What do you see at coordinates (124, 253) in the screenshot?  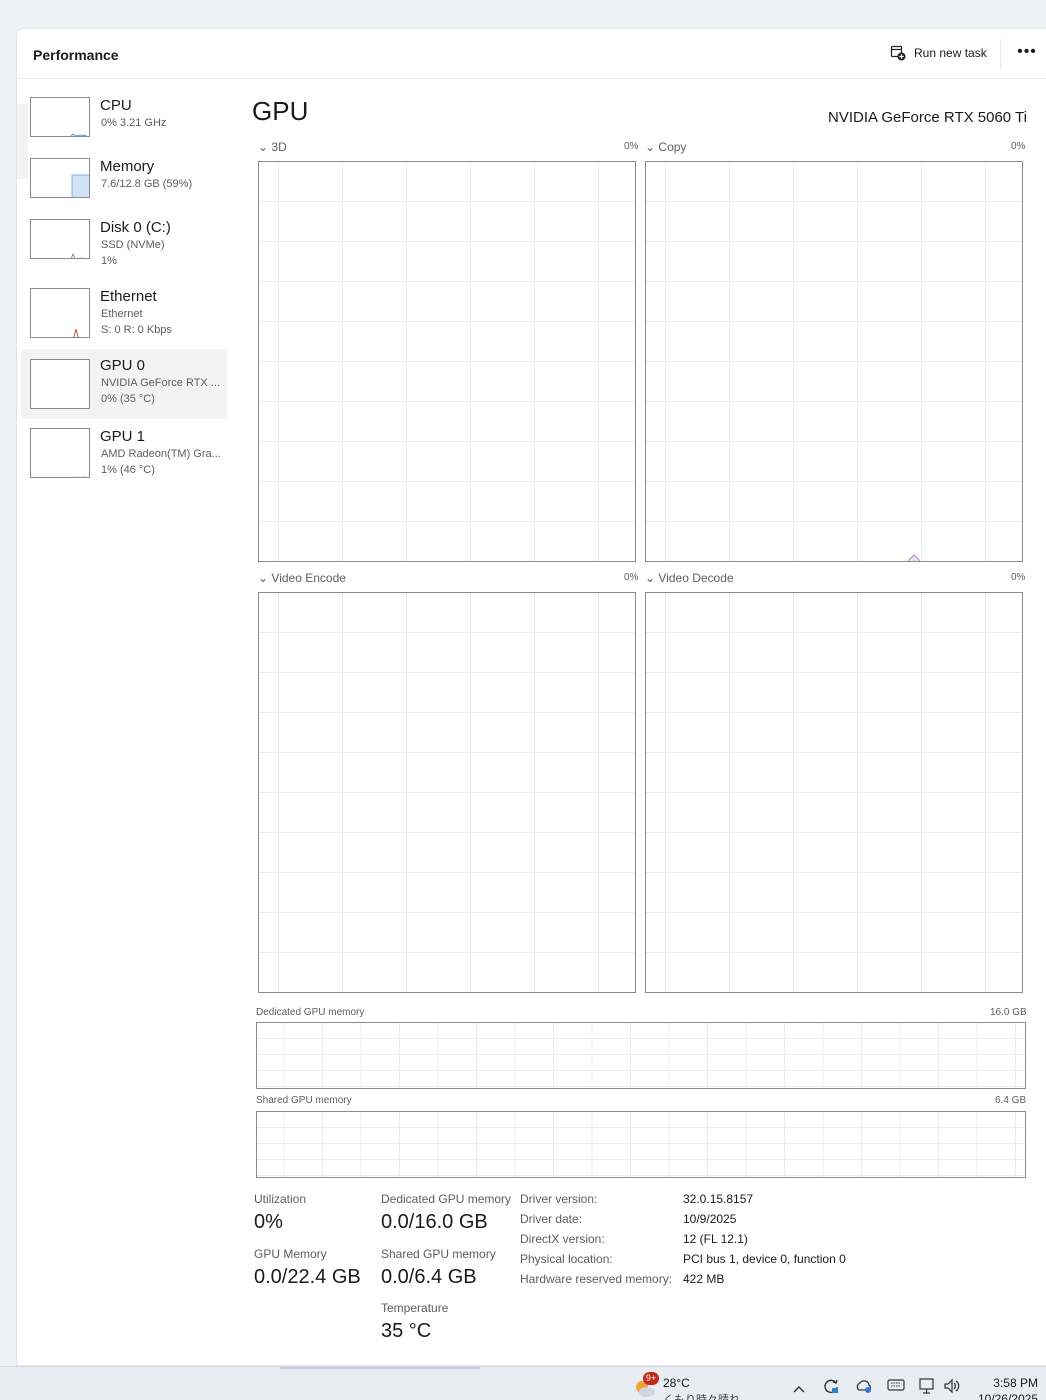 I see `sidebar-item-disk: Disk 0 (C:) SSD (NVMe) 1%` at bounding box center [124, 253].